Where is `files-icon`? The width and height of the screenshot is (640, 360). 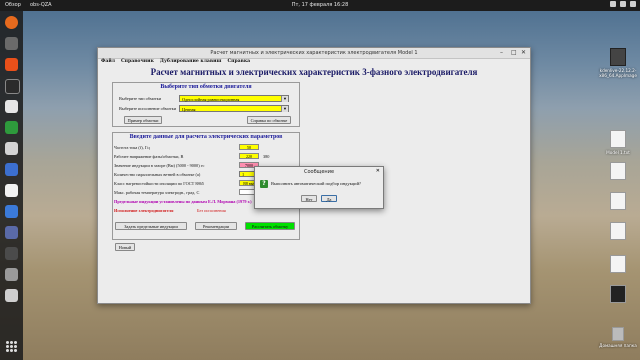
files-icon is located at coordinates (11, 43).